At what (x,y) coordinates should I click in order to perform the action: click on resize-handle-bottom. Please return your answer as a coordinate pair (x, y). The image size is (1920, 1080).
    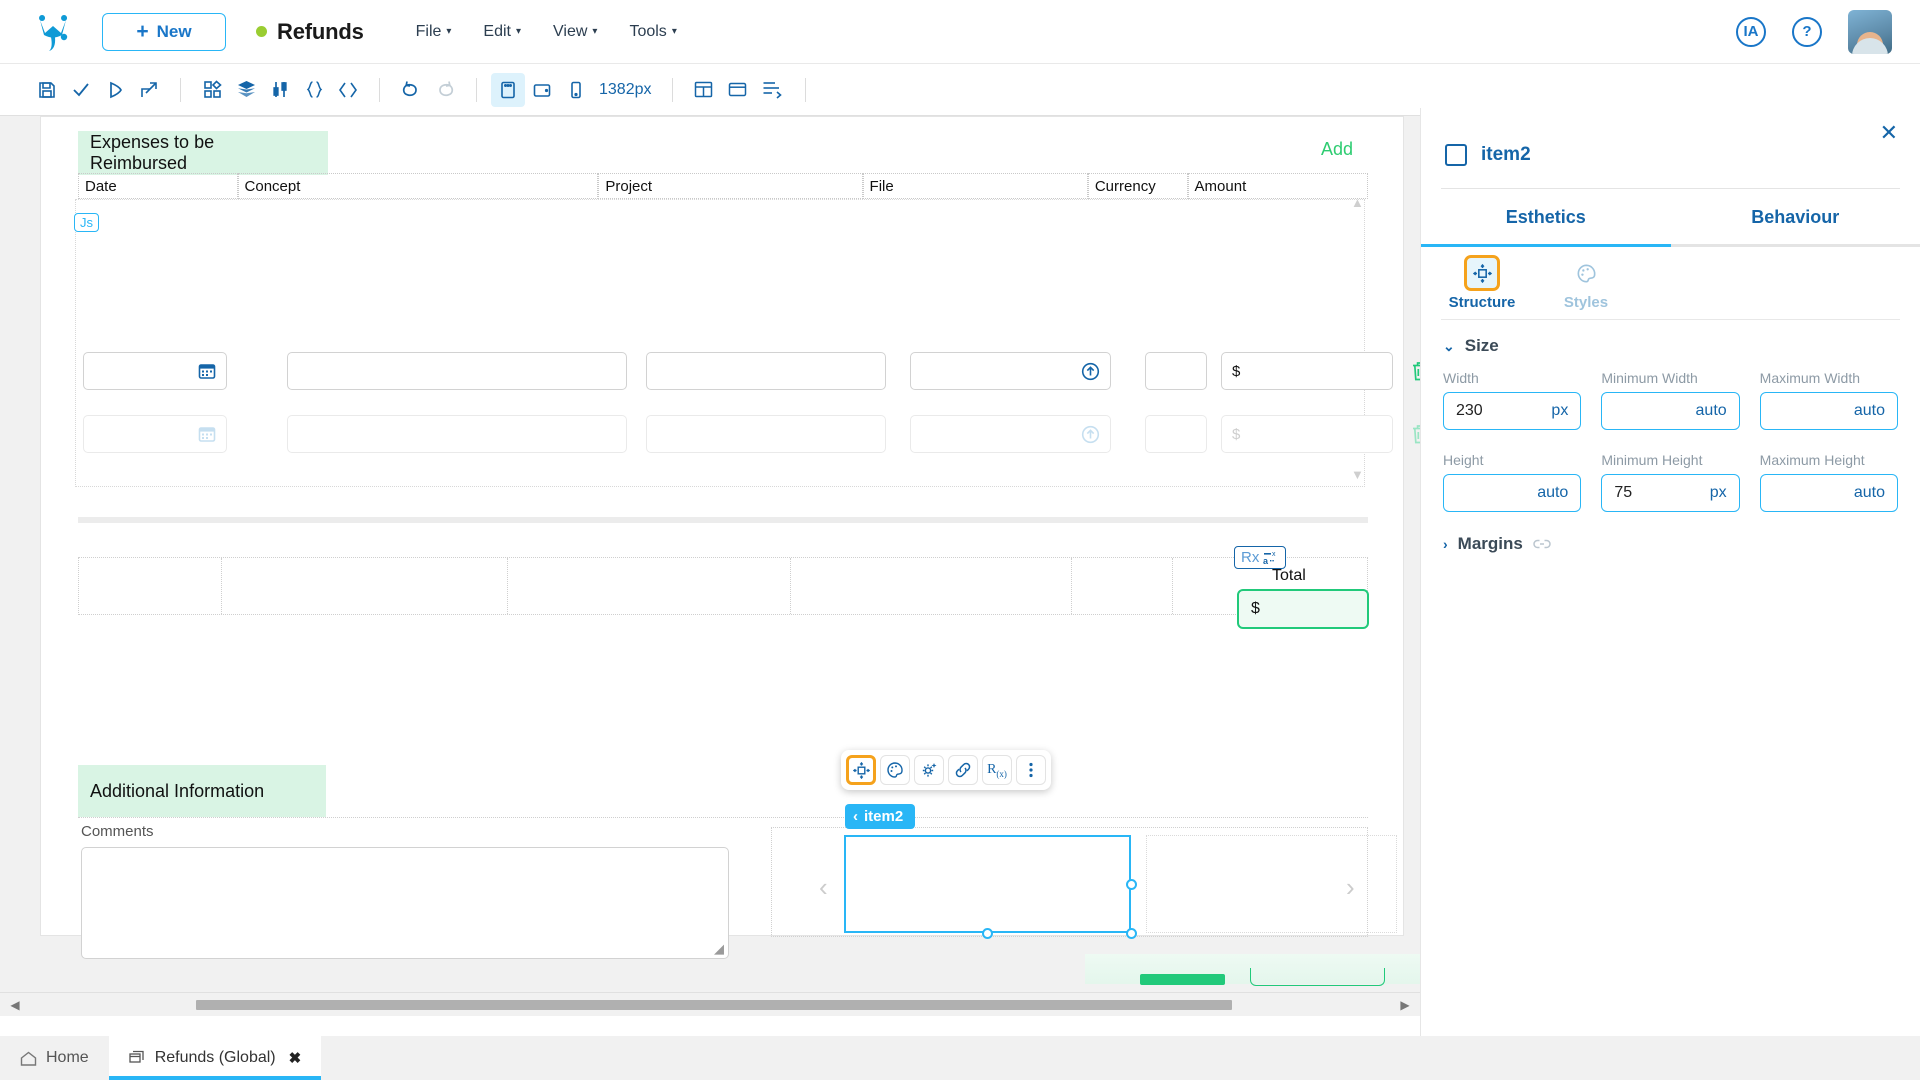
    Looking at the image, I should click on (987, 933).